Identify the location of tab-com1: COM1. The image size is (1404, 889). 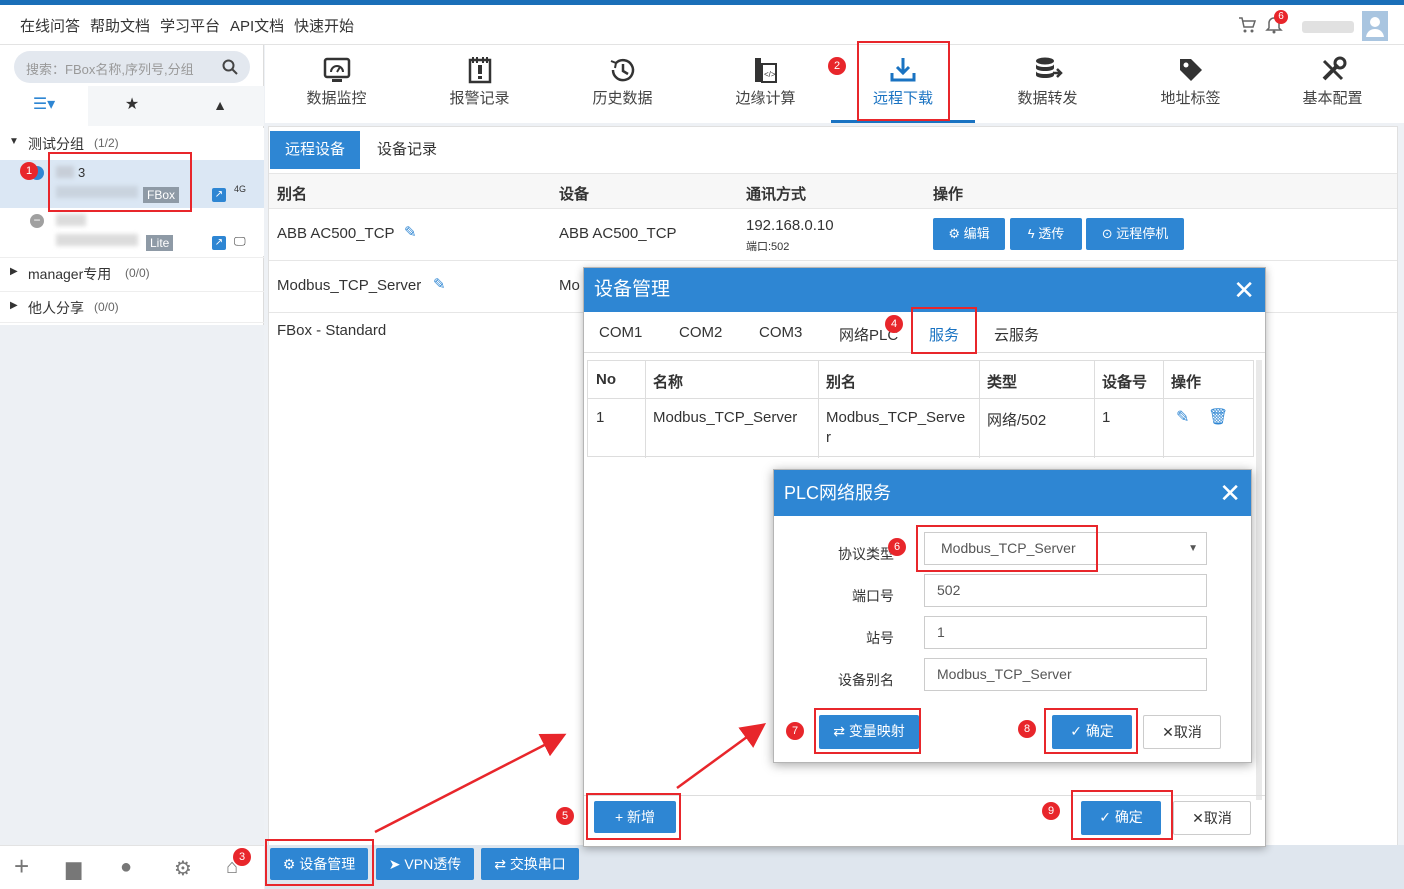
(620, 332).